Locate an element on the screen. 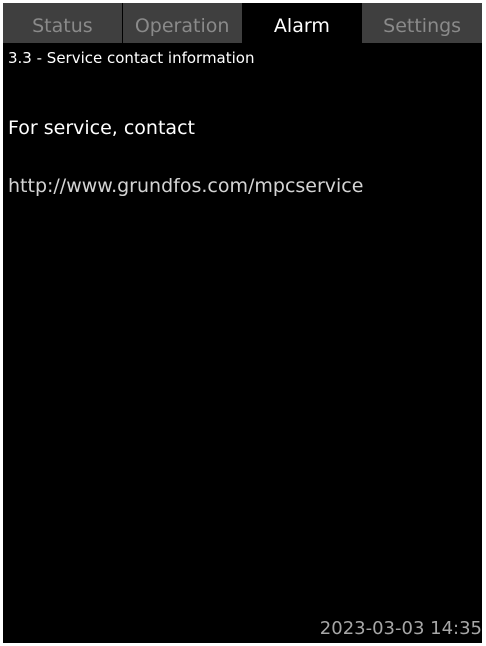 This screenshot has height=646, width=486. menu-title: 3.3 - Service contact information is located at coordinates (131, 58).